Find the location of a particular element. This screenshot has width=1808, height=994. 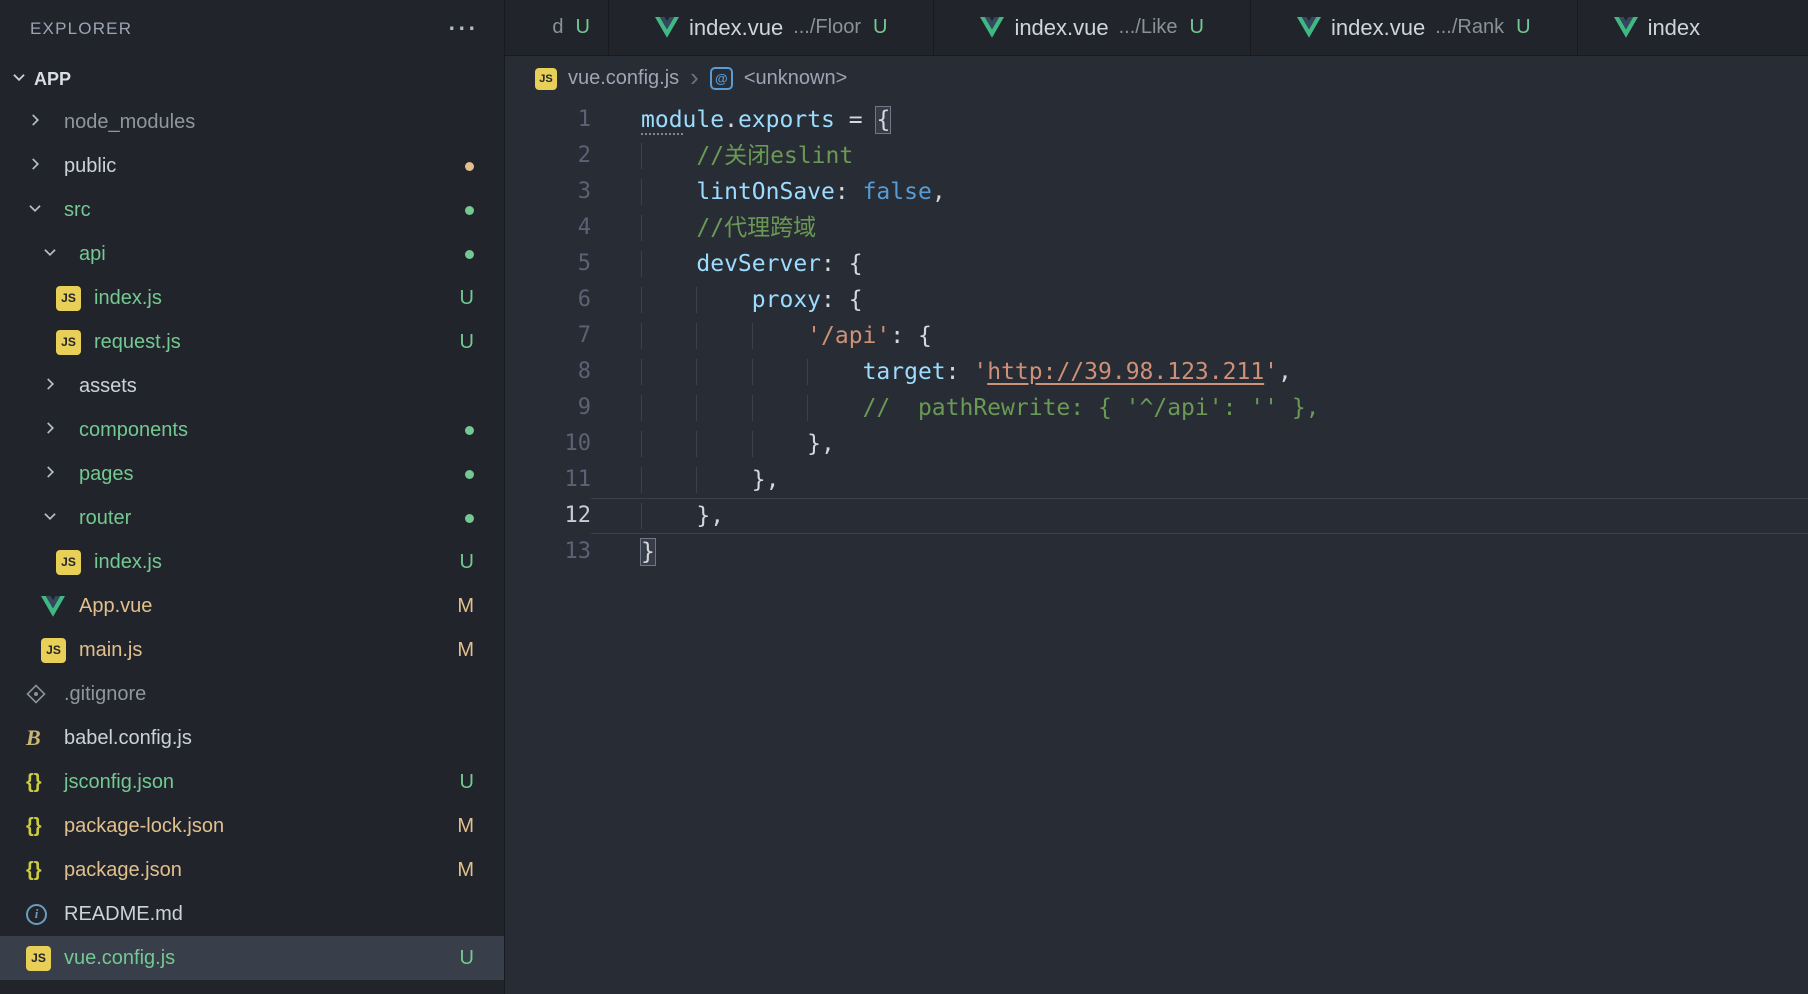

folder-item-pages: pages is located at coordinates (252, 474).